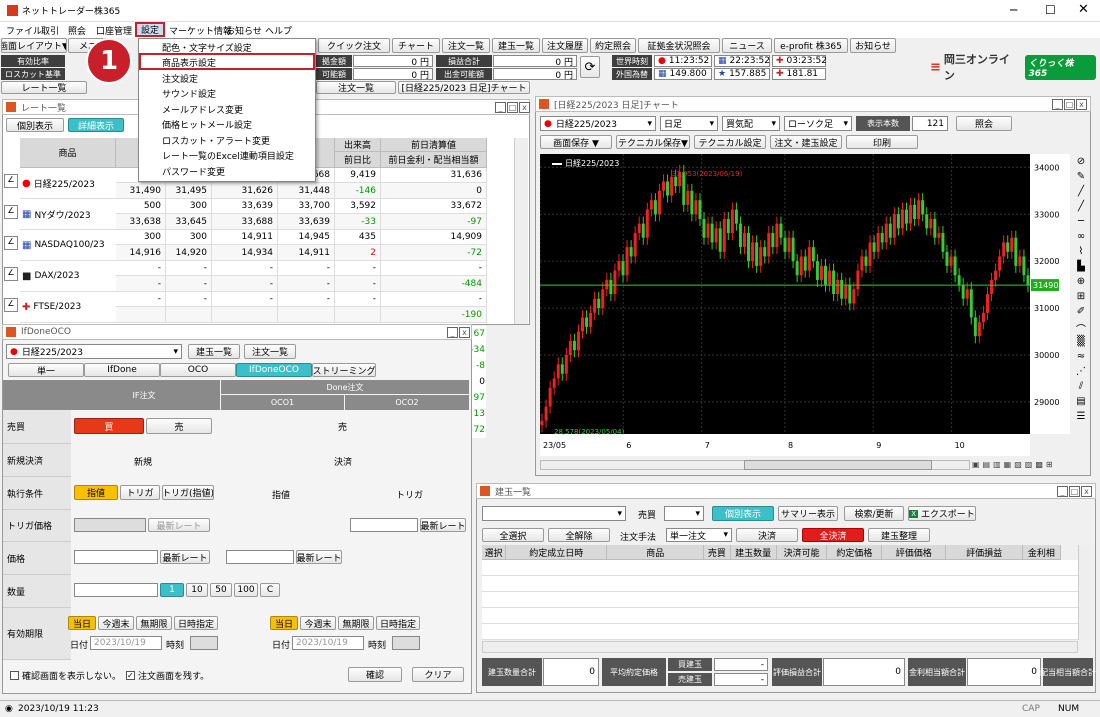  What do you see at coordinates (1081, 328) in the screenshot?
I see `chart-tool-icon: ⌒` at bounding box center [1081, 328].